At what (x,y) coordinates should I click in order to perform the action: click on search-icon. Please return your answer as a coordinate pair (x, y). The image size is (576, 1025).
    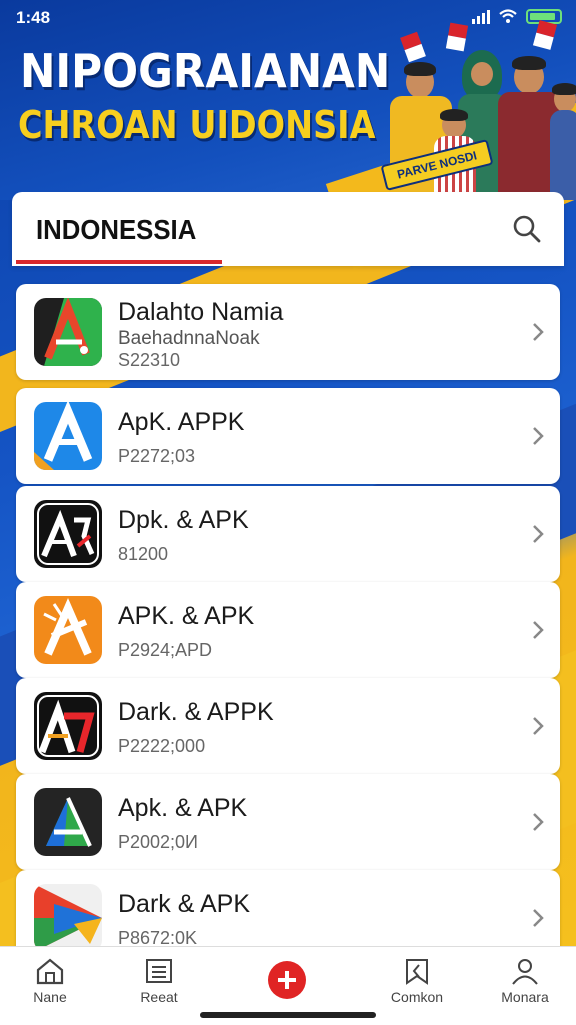
    Looking at the image, I should click on (527, 229).